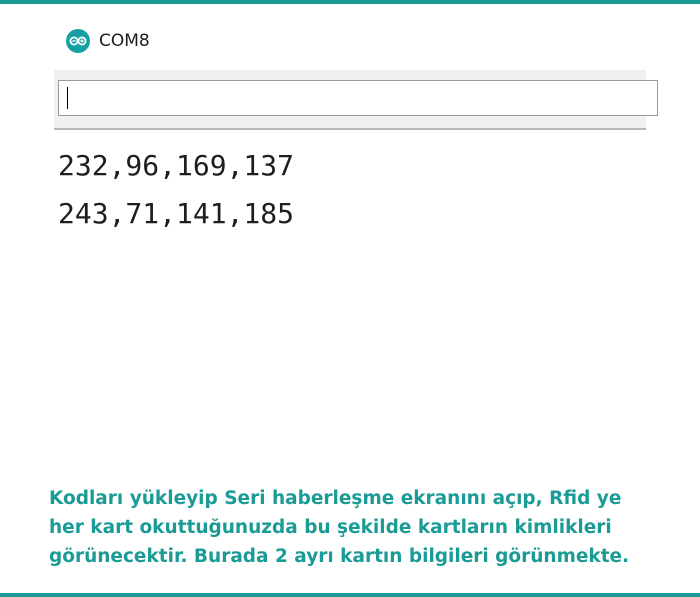  I want to click on serial-send-input, so click(358, 98).